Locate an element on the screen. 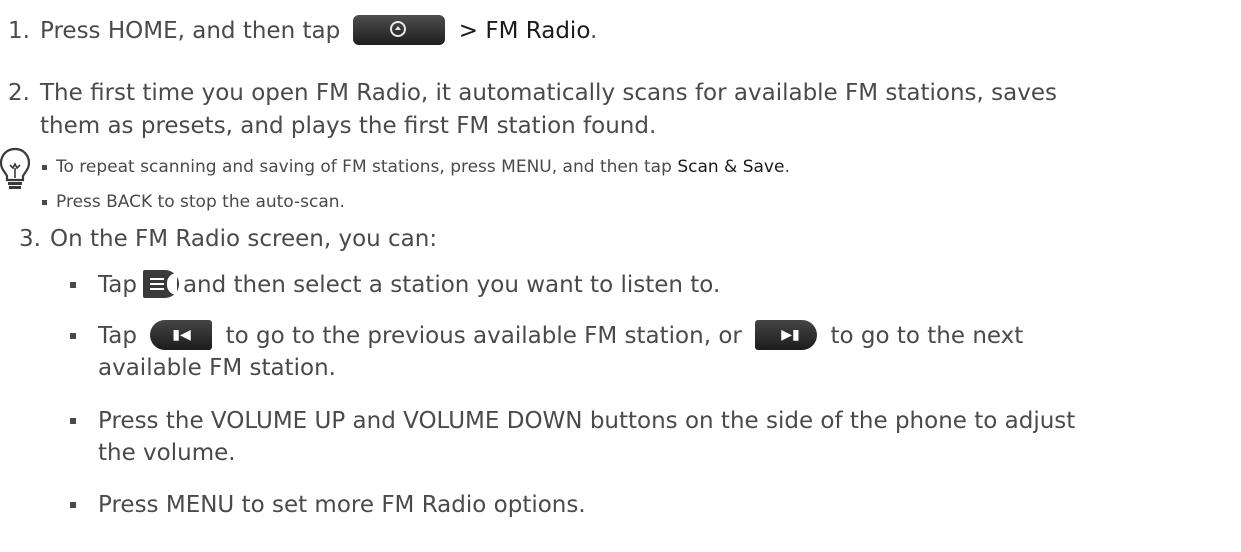 This screenshot has height=552, width=1241. bullet-1-lead: Tap is located at coordinates (117, 285).